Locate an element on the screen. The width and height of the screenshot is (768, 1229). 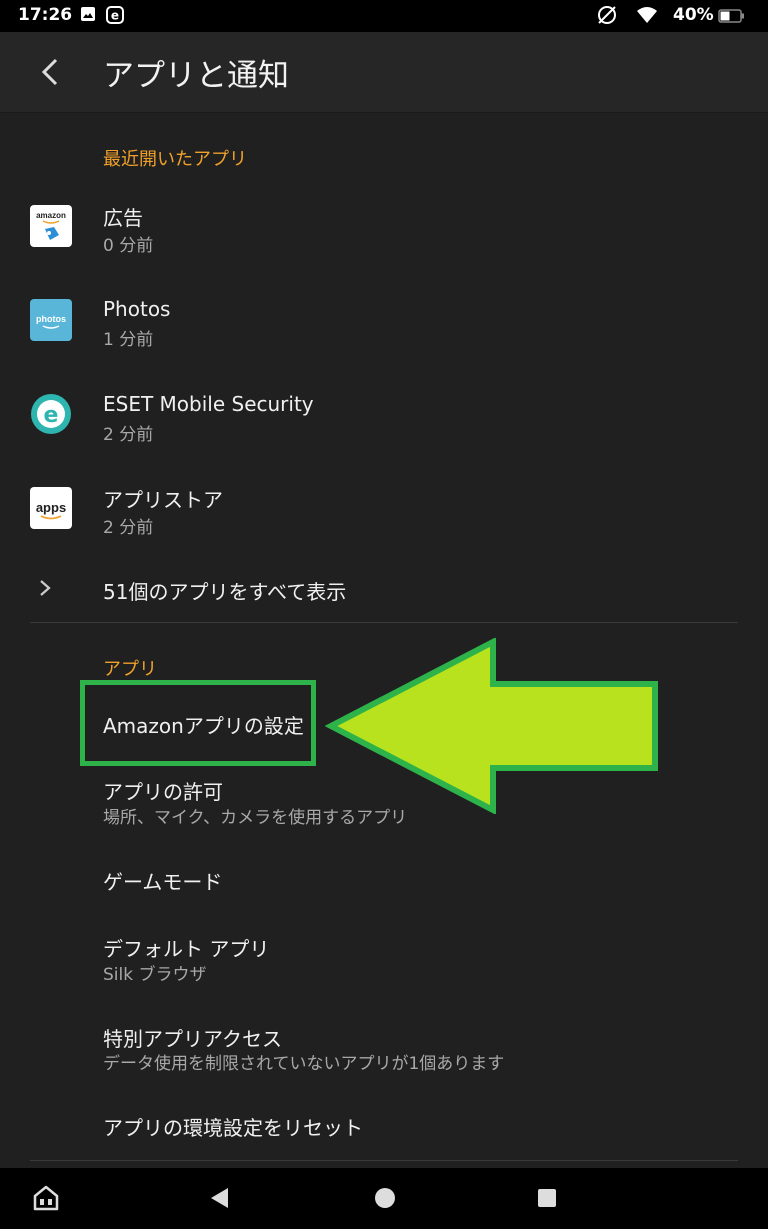
item-label: アプリの許可 is located at coordinates (163, 792).